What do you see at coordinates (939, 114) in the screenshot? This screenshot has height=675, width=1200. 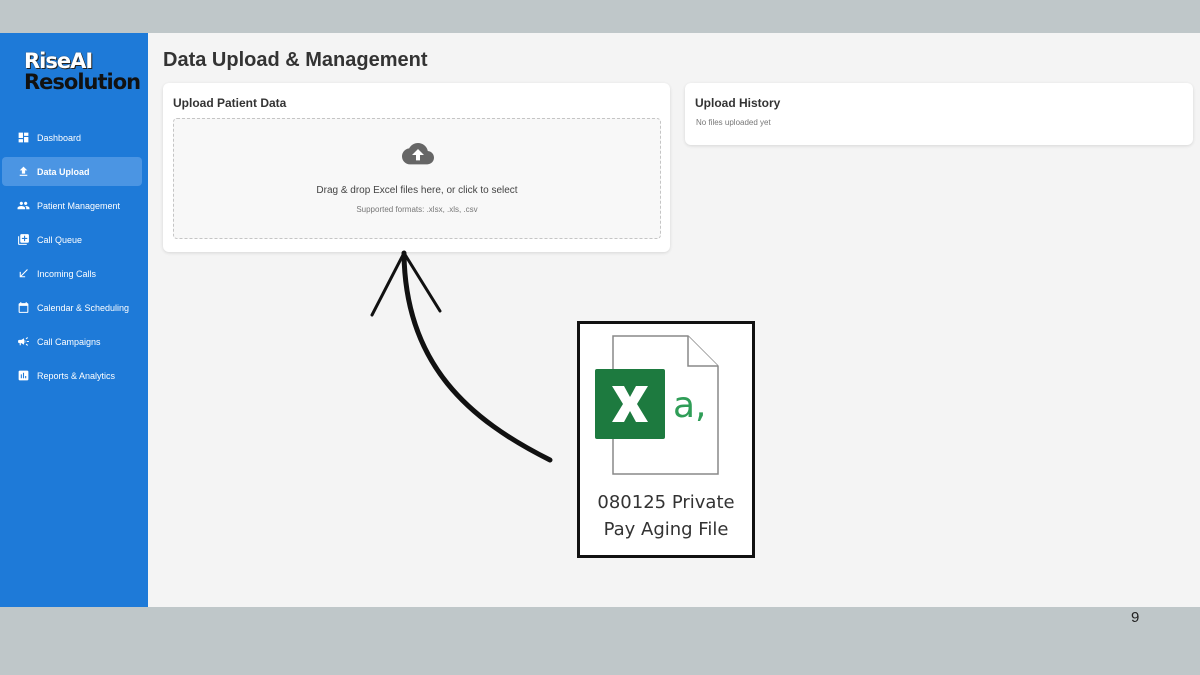 I see `upload-history-card: Upload History No files uploaded yet` at bounding box center [939, 114].